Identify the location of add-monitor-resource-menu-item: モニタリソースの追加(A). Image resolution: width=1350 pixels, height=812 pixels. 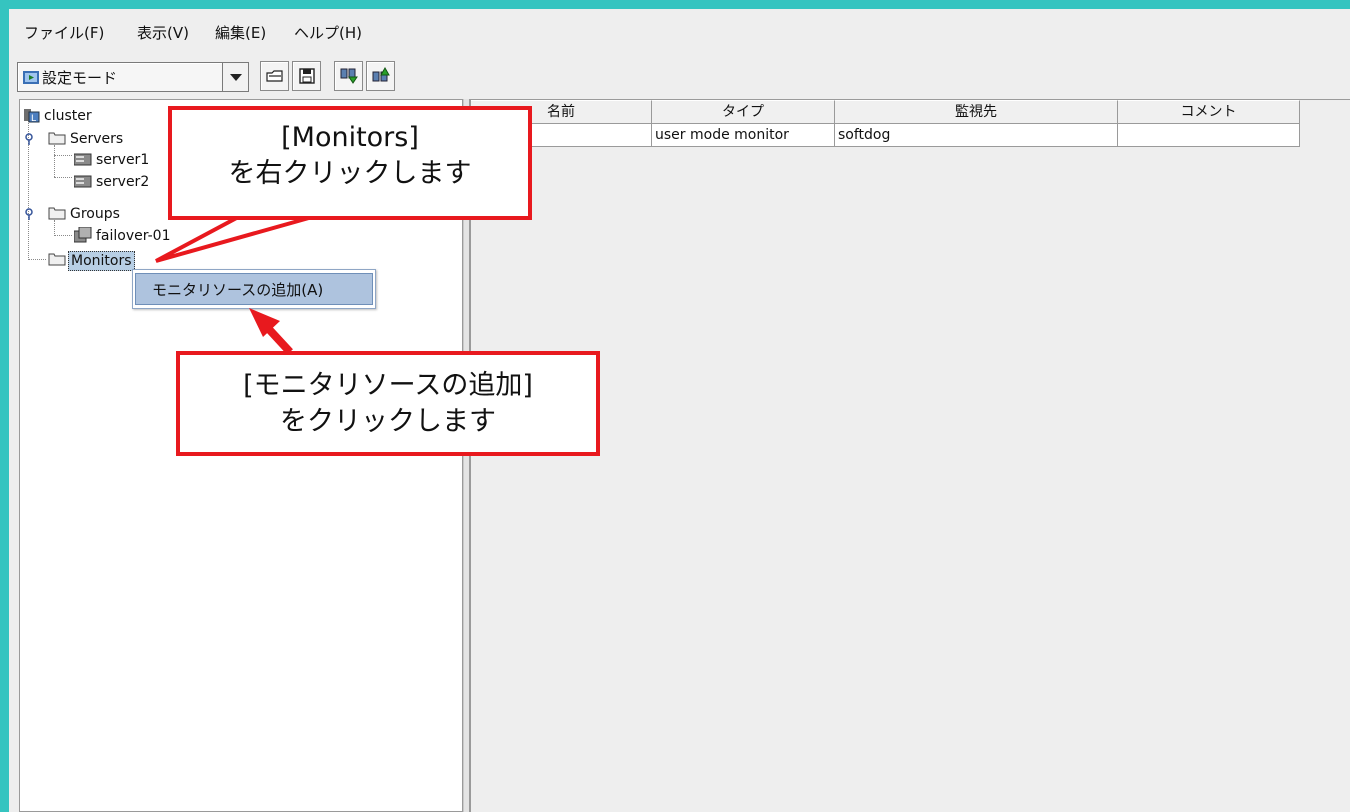
(254, 289).